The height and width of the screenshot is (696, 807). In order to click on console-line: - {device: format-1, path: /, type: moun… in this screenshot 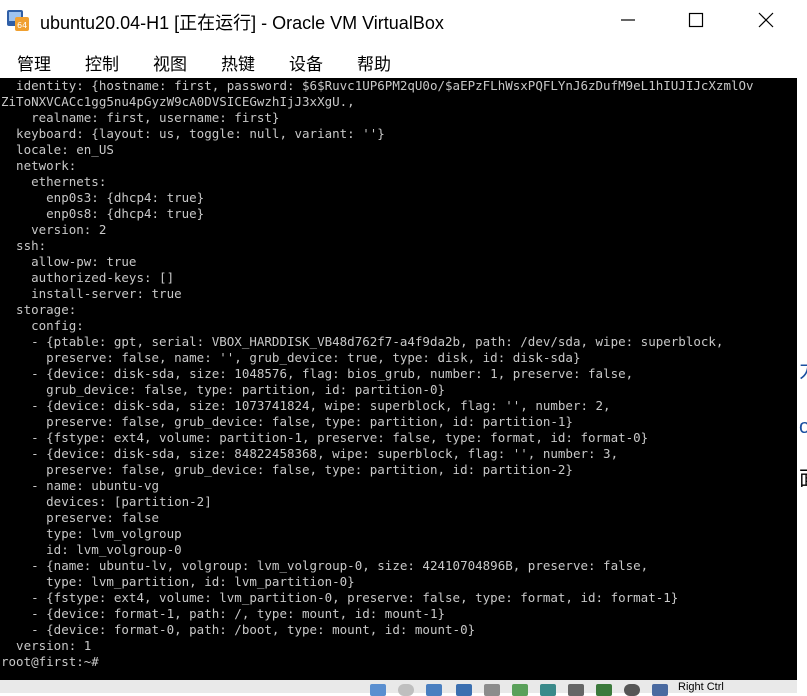, I will do `click(223, 613)`.